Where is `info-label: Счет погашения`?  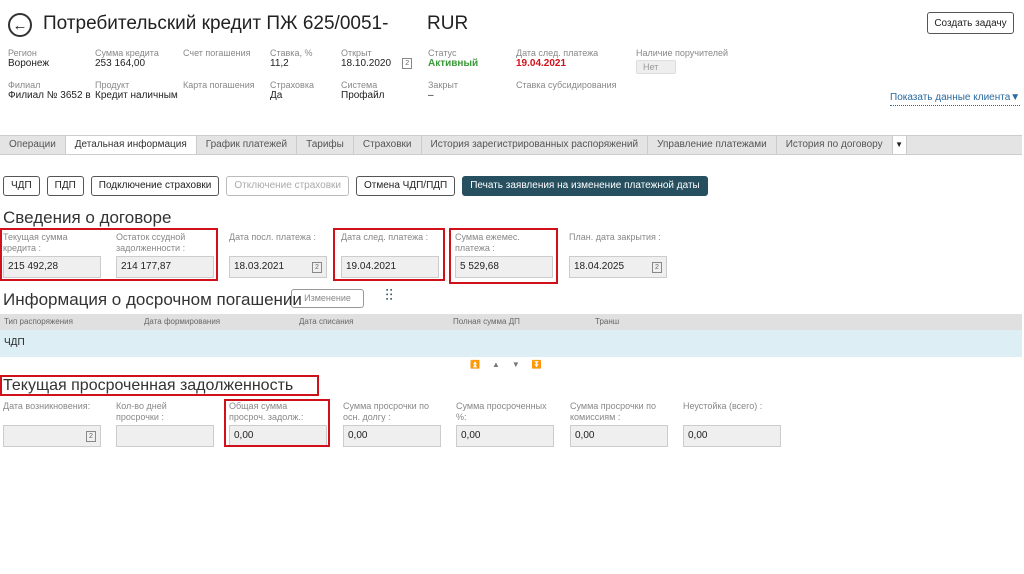 info-label: Счет погашения is located at coordinates (217, 53).